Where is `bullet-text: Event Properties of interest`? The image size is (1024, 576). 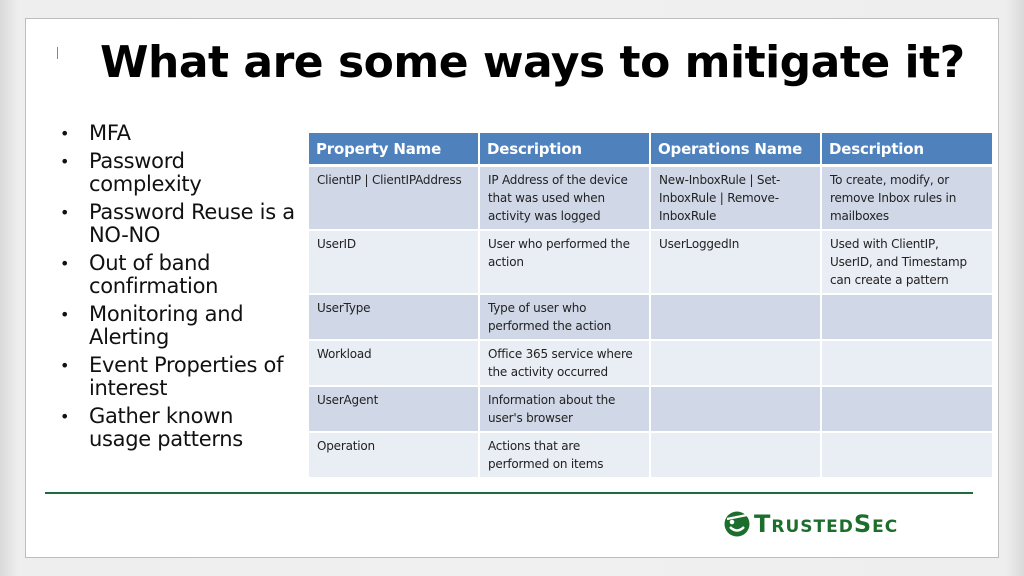 bullet-text: Event Properties of interest is located at coordinates (186, 376).